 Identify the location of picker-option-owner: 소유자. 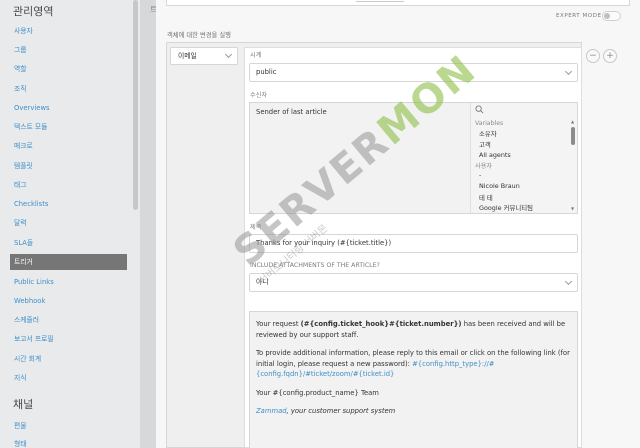
(488, 133).